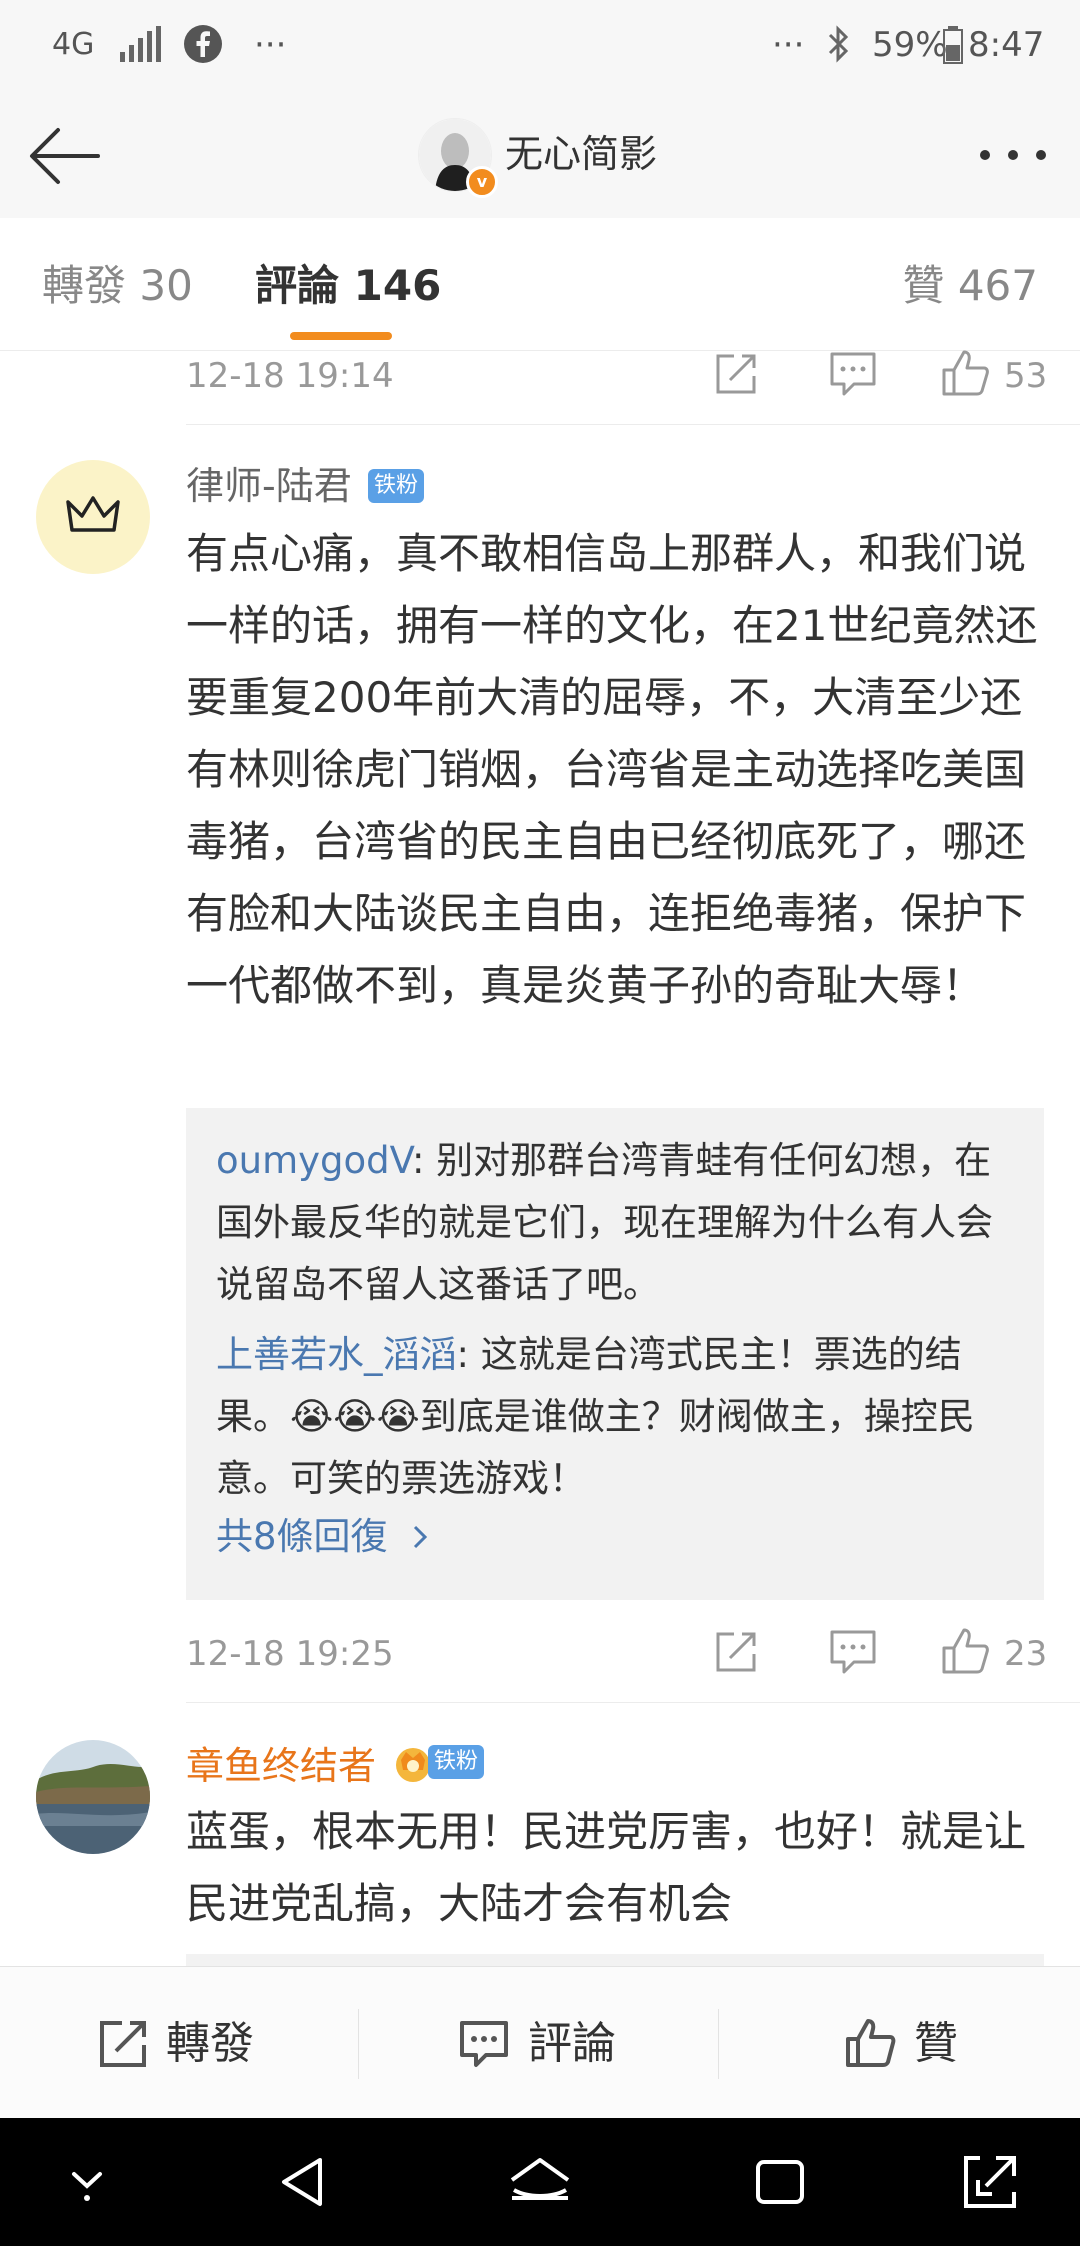  What do you see at coordinates (615, 1960) in the screenshot?
I see `reply-box-partial` at bounding box center [615, 1960].